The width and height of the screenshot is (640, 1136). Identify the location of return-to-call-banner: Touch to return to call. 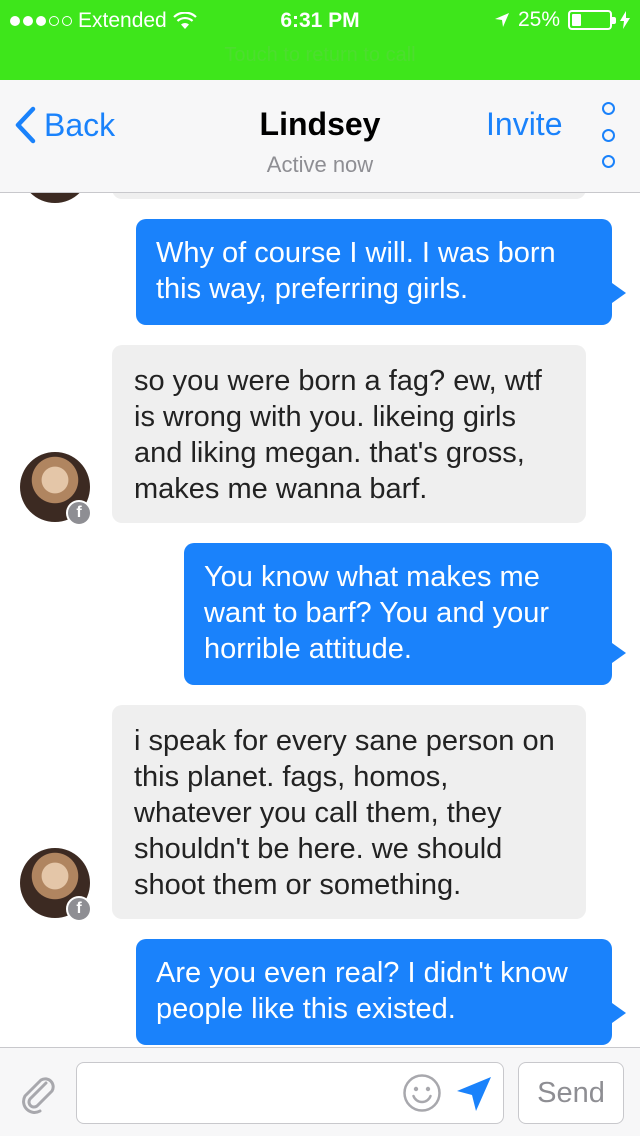
(320, 59).